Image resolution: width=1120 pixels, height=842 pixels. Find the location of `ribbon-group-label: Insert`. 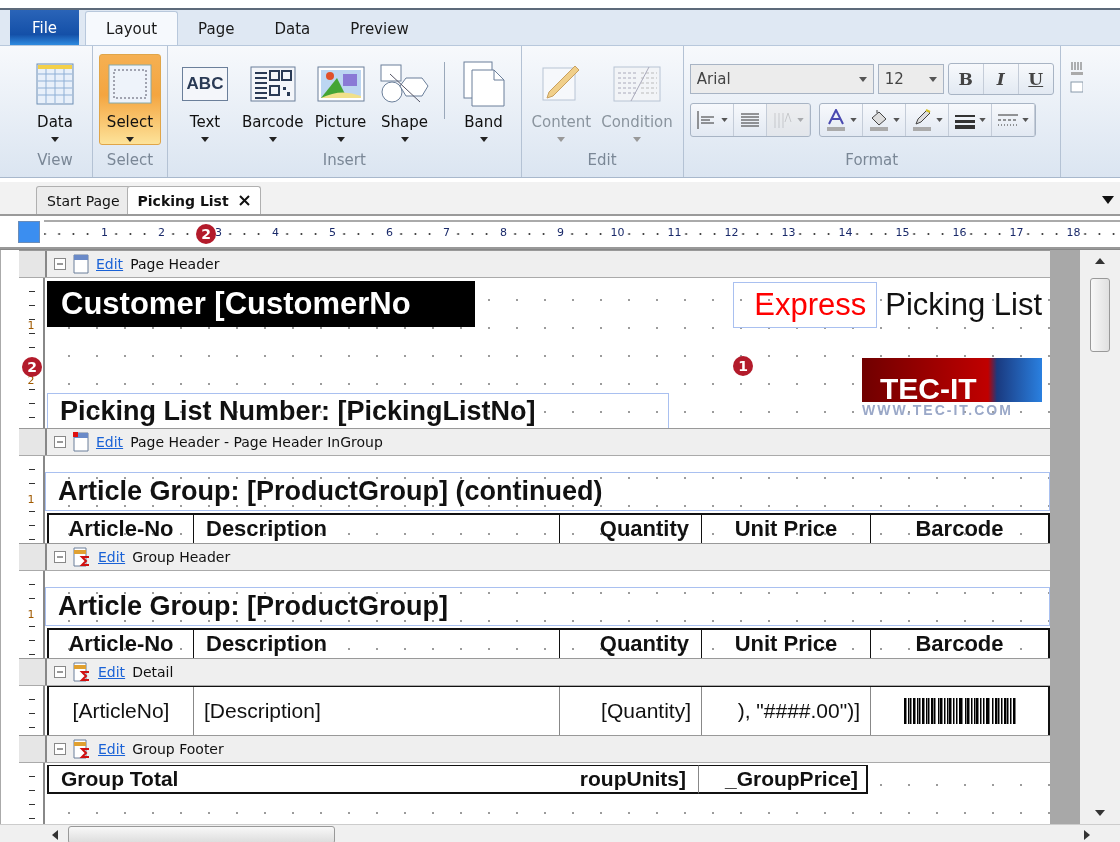

ribbon-group-label: Insert is located at coordinates (344, 161).